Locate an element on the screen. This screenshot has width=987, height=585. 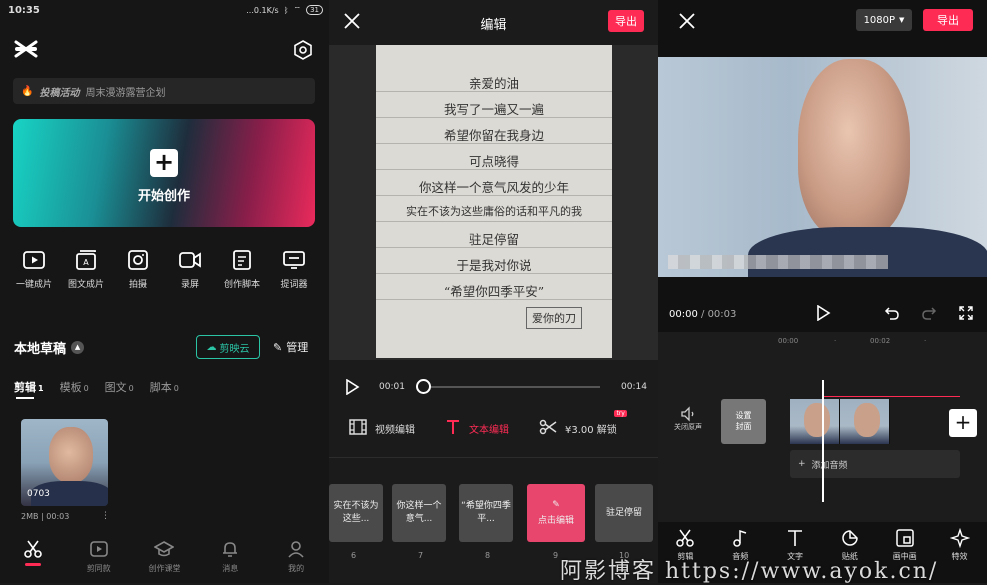
activity-banner: 🔥 投稿活动 周末漫游露营企划 is located at coordinates (164, 91).